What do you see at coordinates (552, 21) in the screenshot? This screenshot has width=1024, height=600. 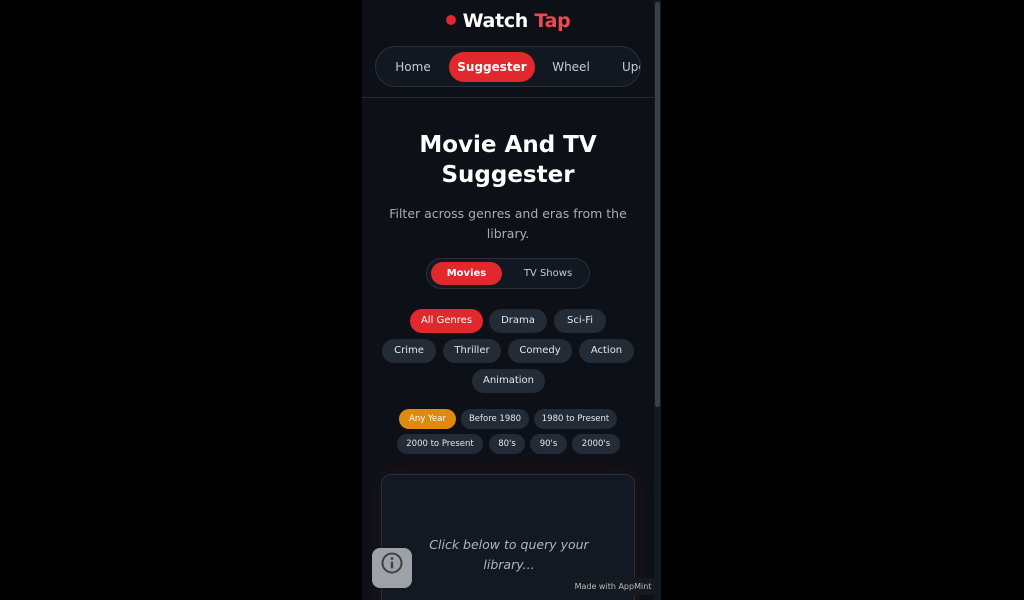 I see `brand-word-tap: Tap` at bounding box center [552, 21].